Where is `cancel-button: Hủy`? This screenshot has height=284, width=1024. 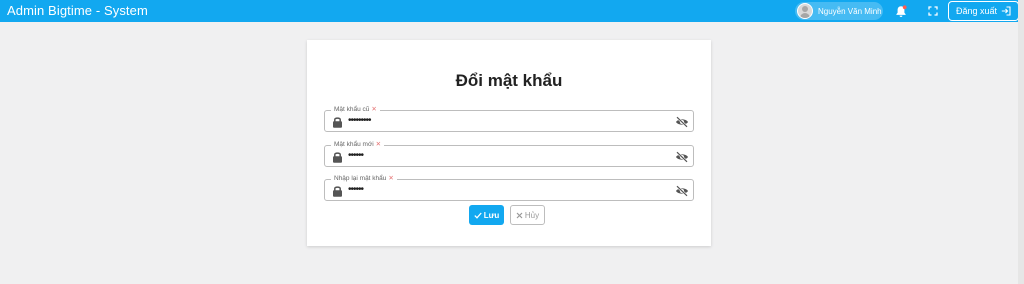 cancel-button: Hủy is located at coordinates (527, 215).